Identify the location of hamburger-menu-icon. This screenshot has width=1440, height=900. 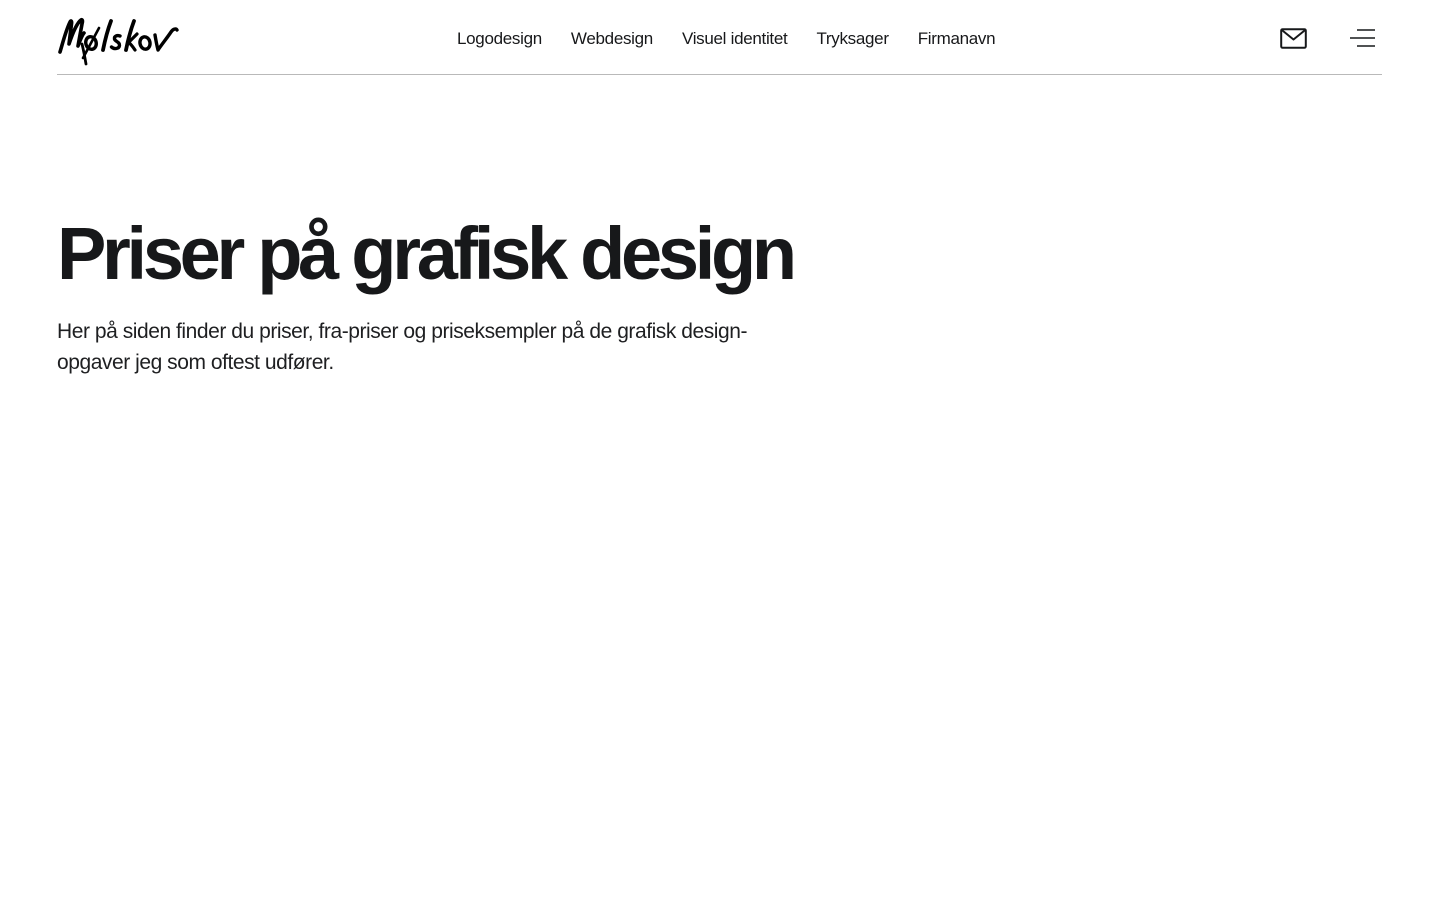
(1362, 38).